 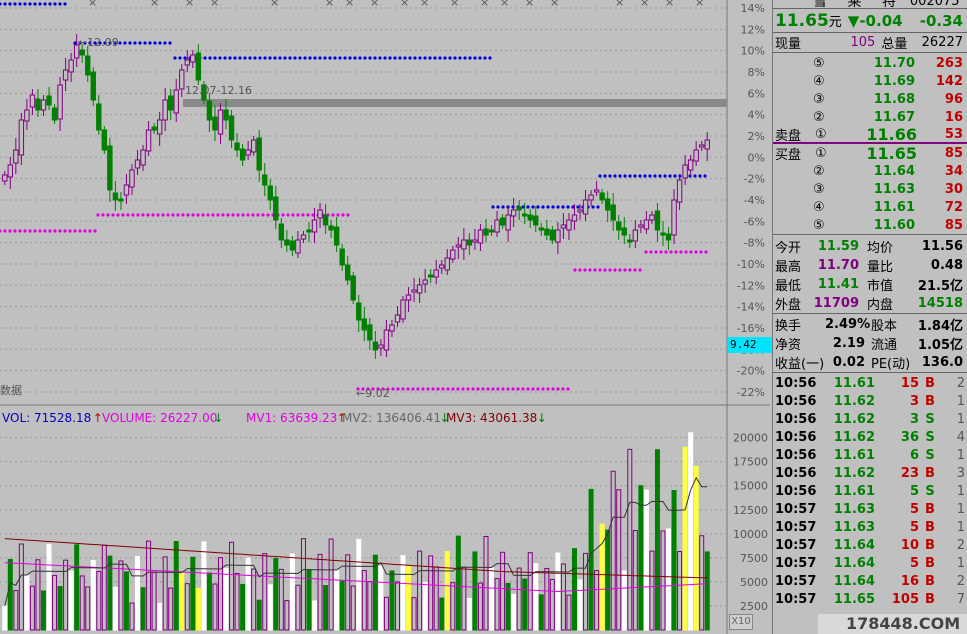 I want to click on tick-row: 10:57 11.63 5 B 1, so click(x=870, y=509).